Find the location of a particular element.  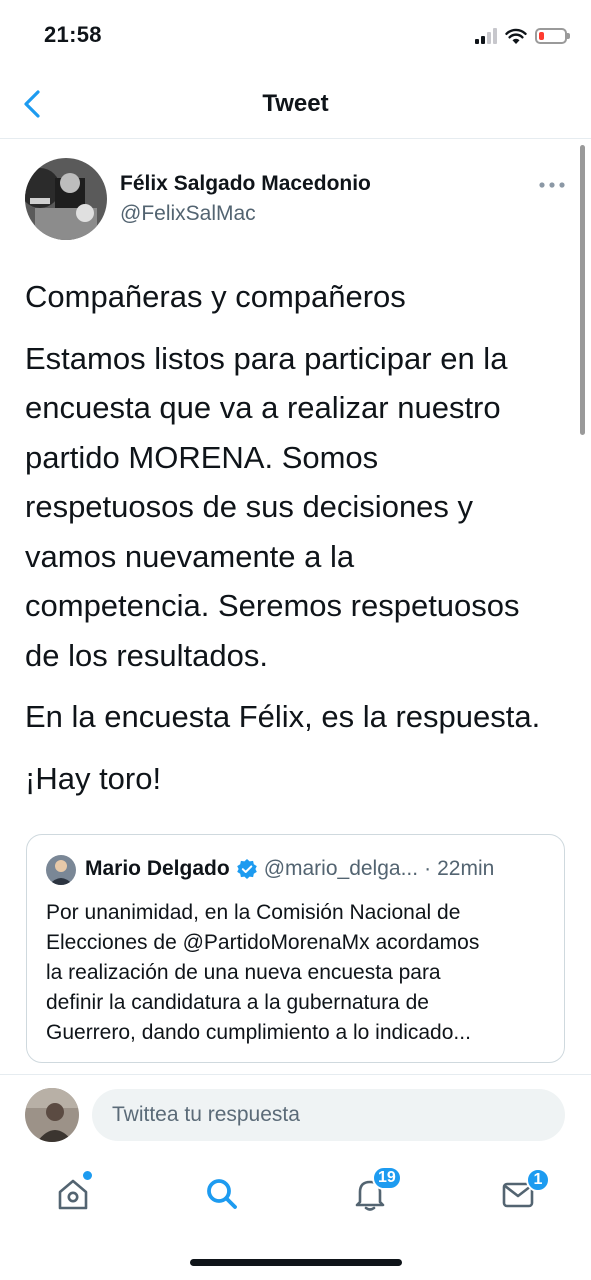

notifications-badge: 19 is located at coordinates (387, 1178).